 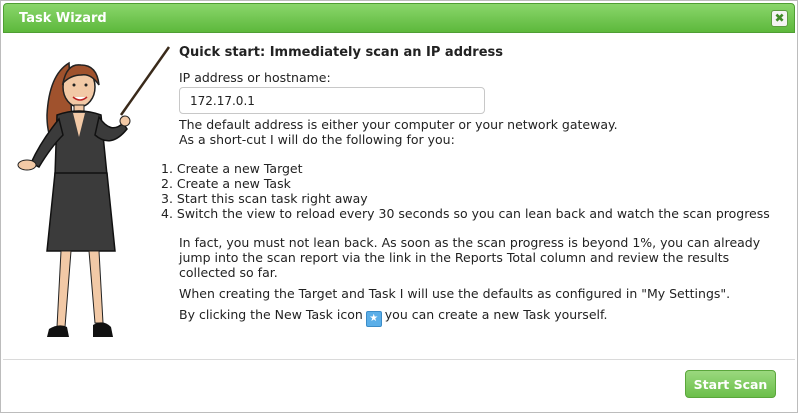 I want to click on dialog-footer-divider, so click(x=399, y=359).